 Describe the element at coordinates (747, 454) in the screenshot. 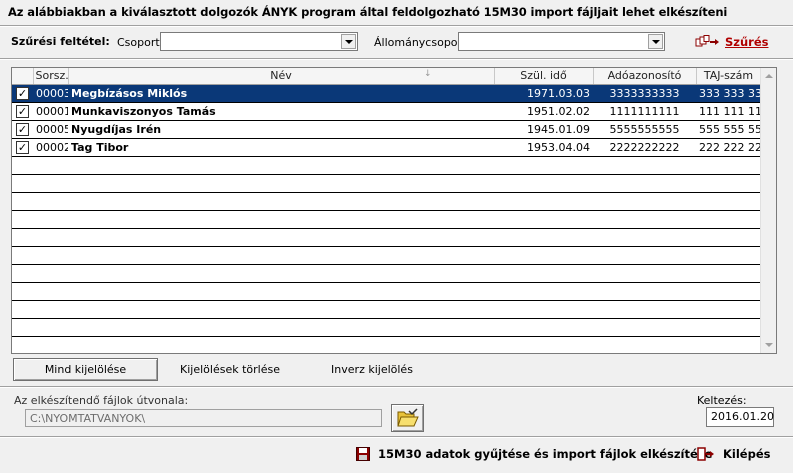

I see `exit-label: Kilépés` at that location.